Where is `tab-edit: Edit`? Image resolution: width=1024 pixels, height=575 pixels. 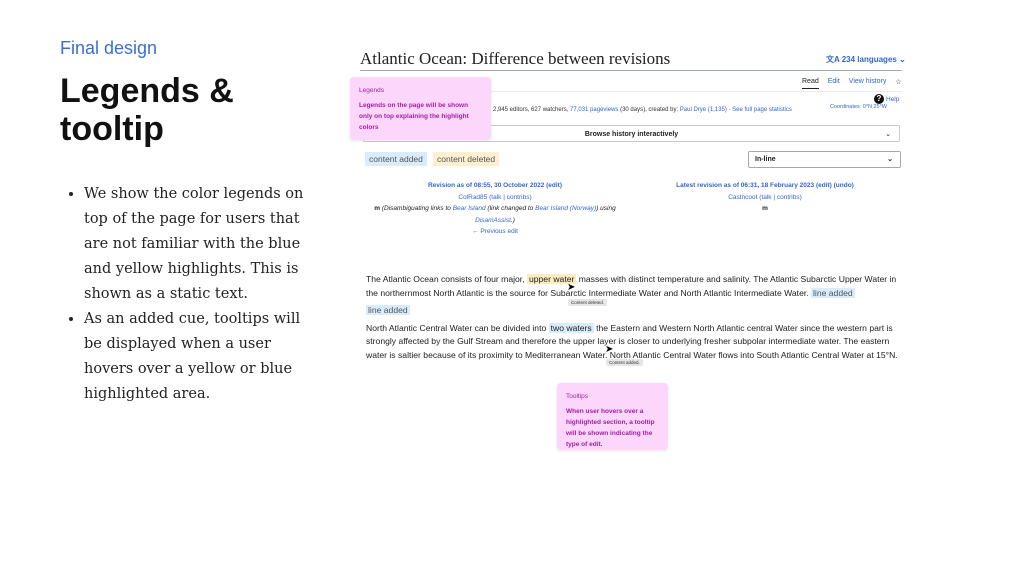
tab-edit: Edit is located at coordinates (834, 83).